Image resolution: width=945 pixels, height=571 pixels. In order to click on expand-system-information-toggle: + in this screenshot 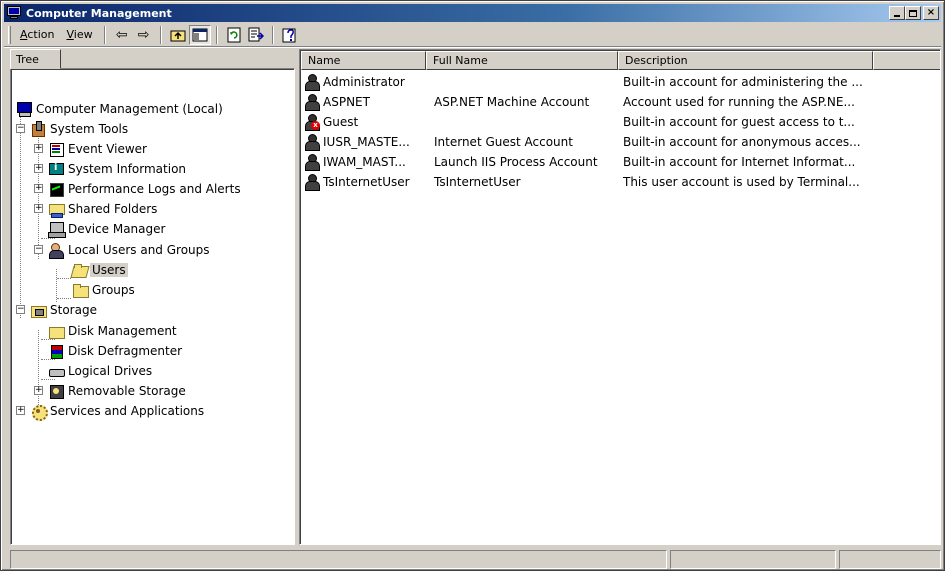, I will do `click(38, 168)`.